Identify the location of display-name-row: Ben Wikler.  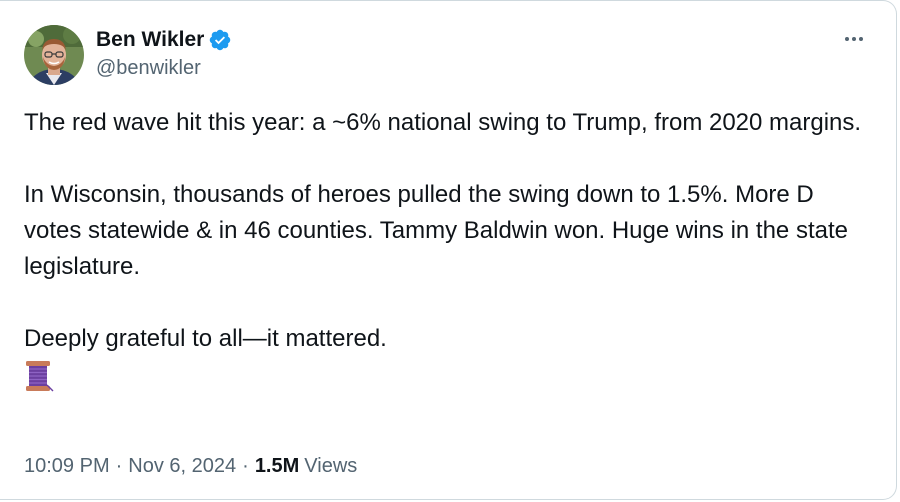
(164, 40).